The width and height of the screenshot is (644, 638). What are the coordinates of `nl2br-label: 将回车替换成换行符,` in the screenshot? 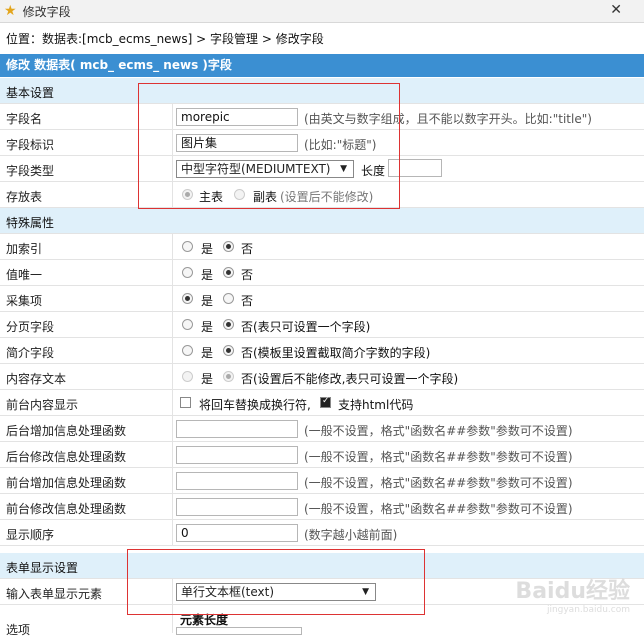 It's located at (255, 405).